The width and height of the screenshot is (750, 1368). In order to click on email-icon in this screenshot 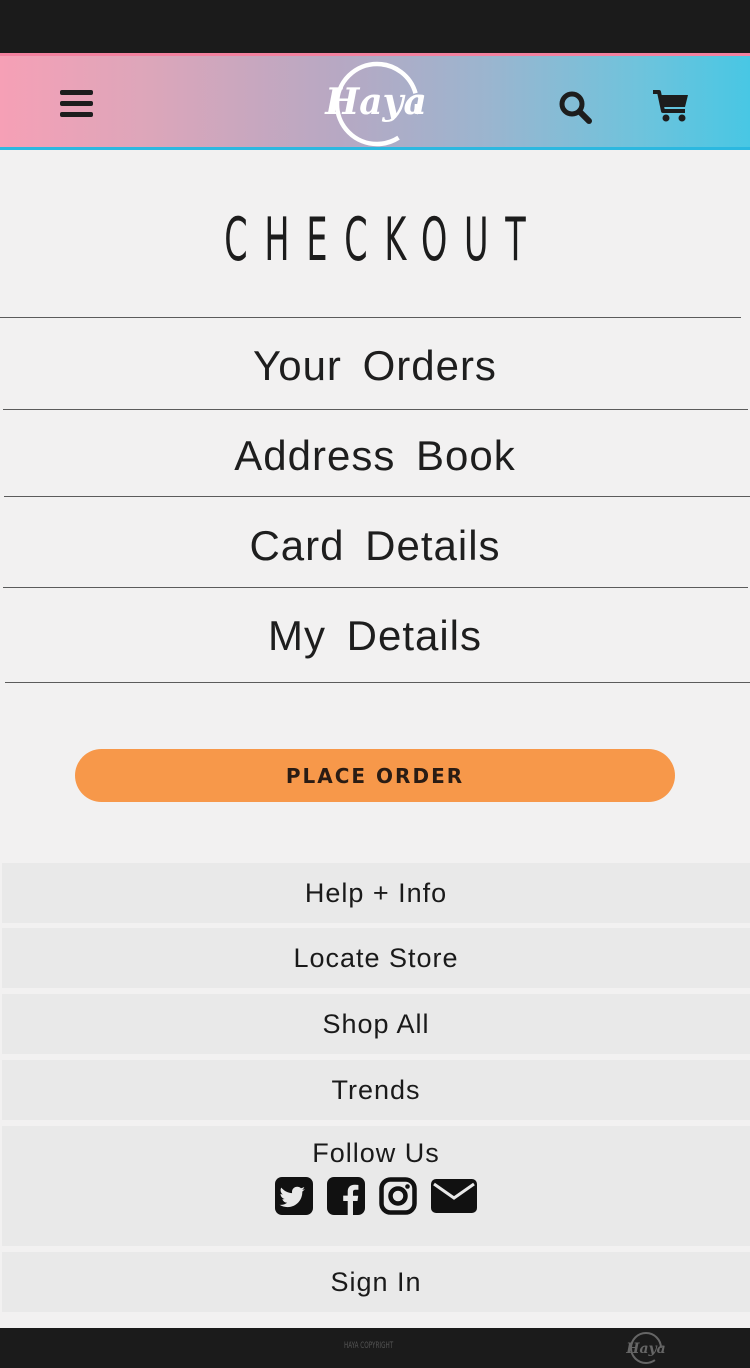, I will do `click(454, 1196)`.